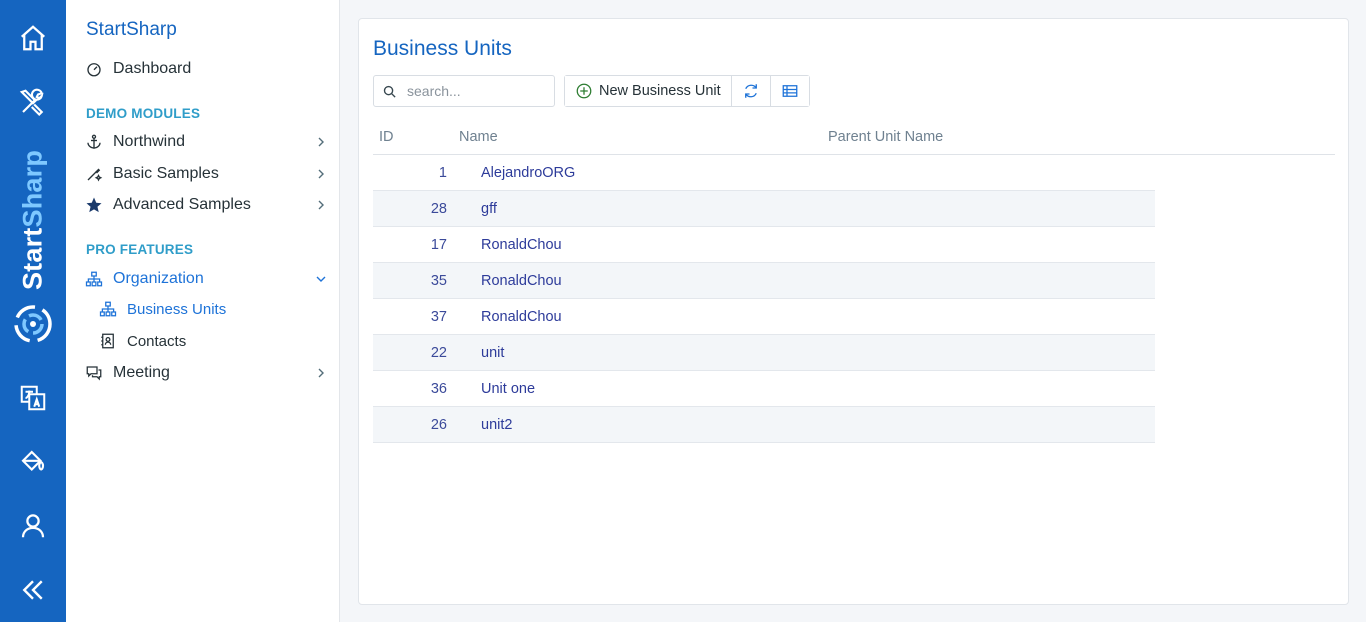 The image size is (1366, 622). I want to click on table-row: 37 RonaldChou, so click(764, 317).